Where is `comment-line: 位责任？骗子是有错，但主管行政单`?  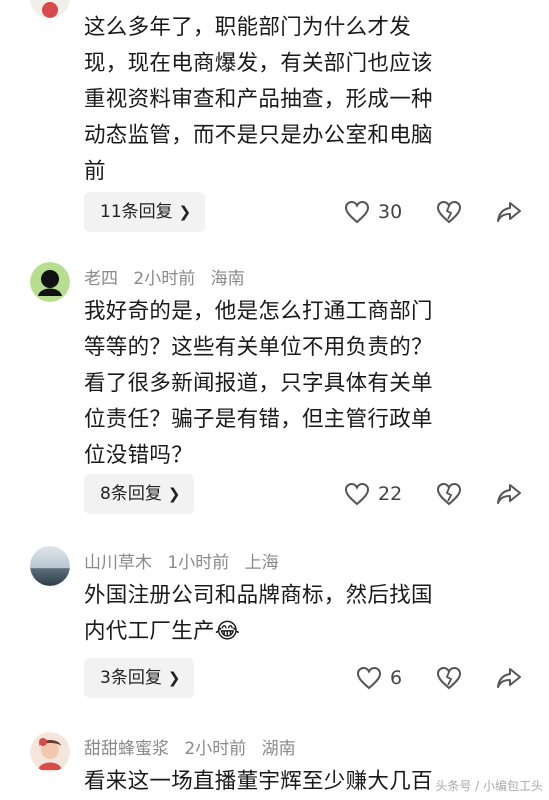
comment-line: 位责任？骗子是有错，但主管行政单 is located at coordinates (258, 419).